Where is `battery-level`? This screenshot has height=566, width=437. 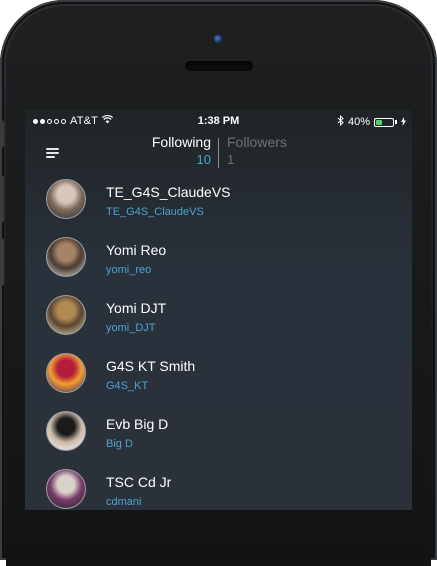 battery-level is located at coordinates (379, 122).